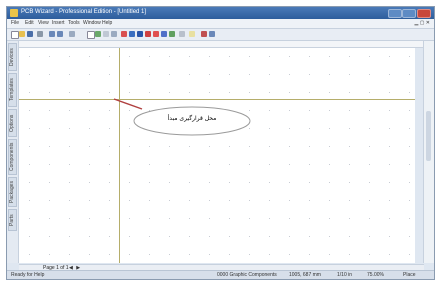  Describe the element at coordinates (74, 23) in the screenshot. I see `menu-tools: Tools` at that location.